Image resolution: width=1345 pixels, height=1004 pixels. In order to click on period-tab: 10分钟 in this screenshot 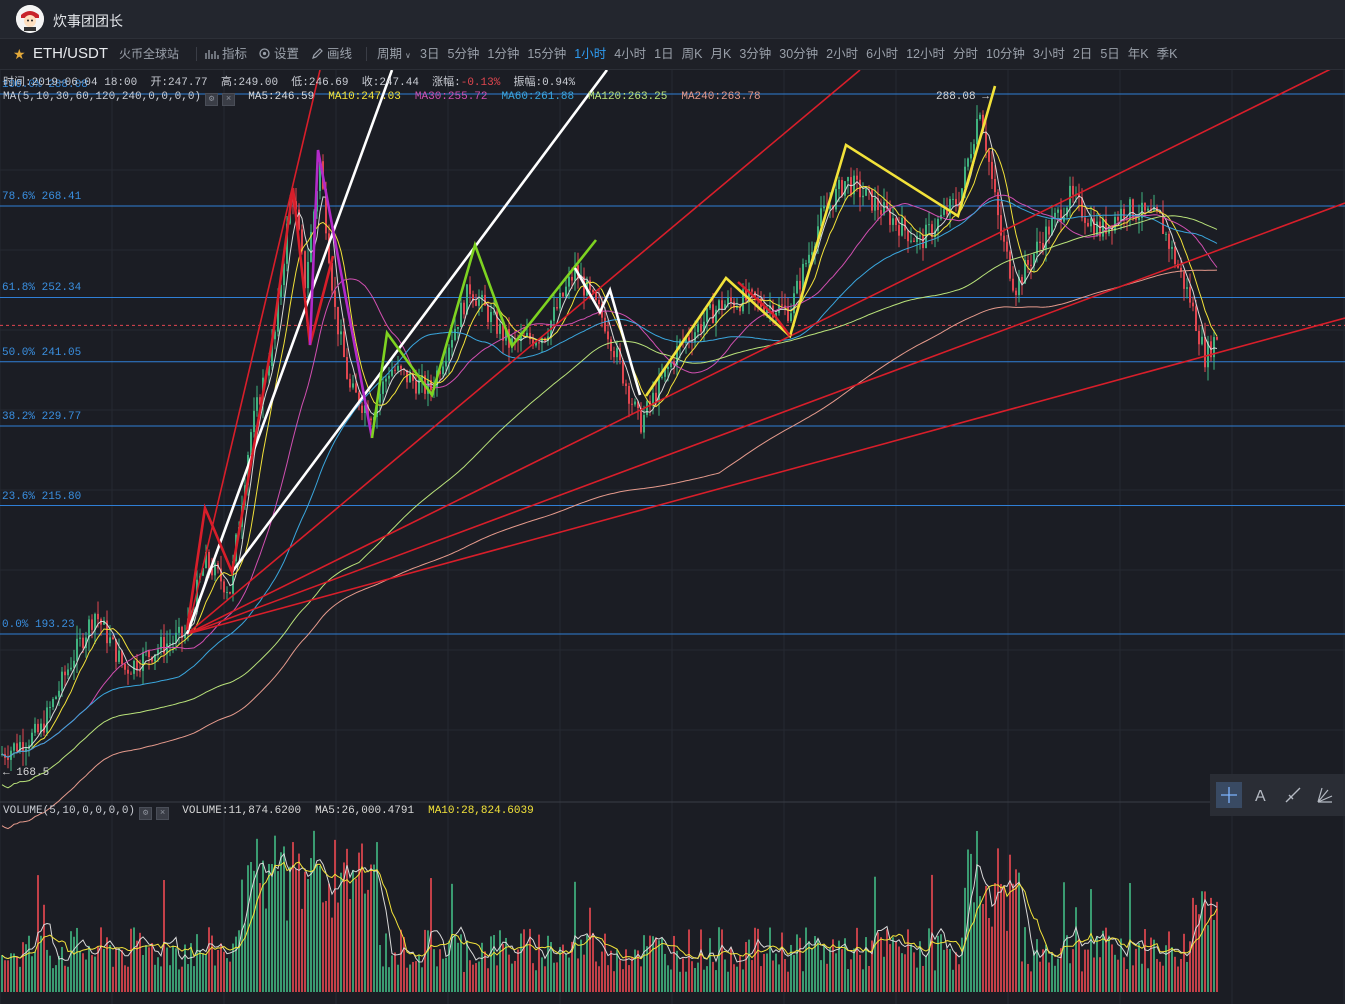, I will do `click(1005, 54)`.